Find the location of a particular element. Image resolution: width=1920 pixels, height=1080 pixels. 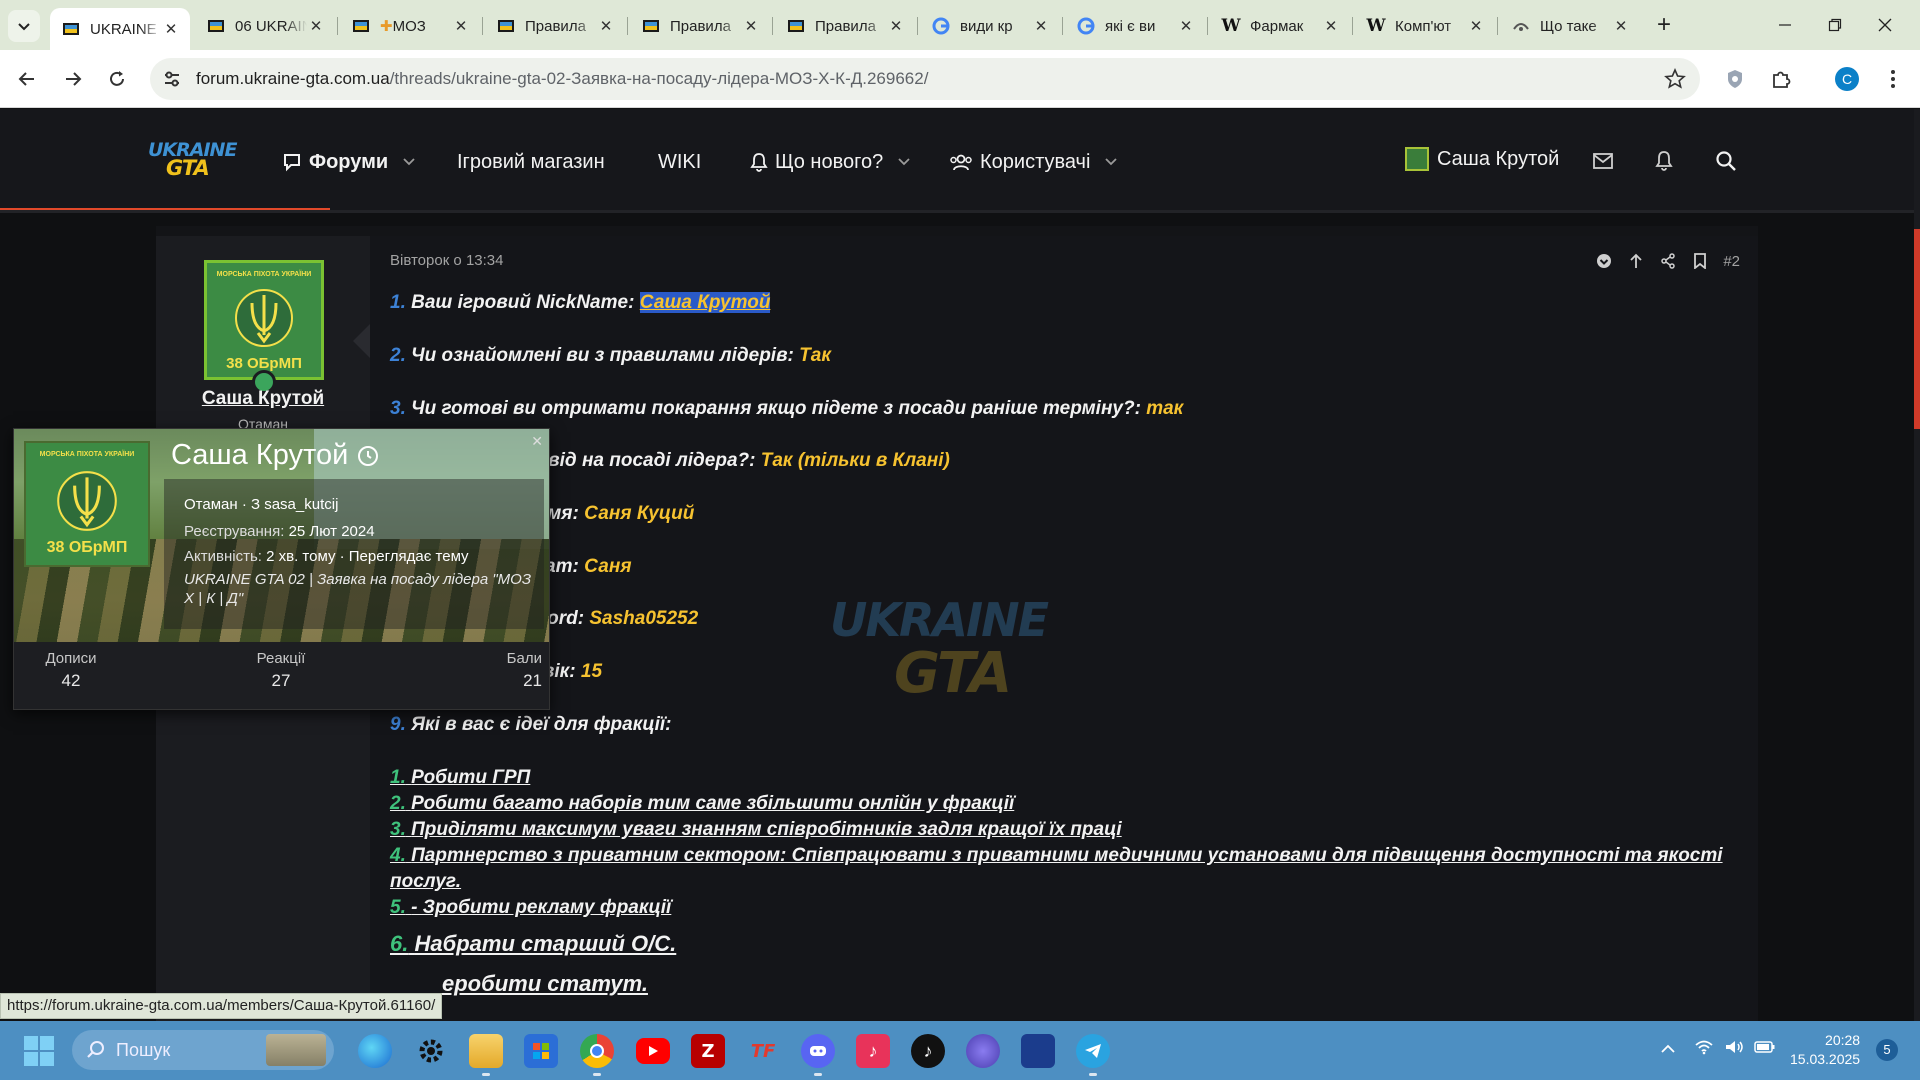

chevron-up-icon is located at coordinates (1668, 1050).